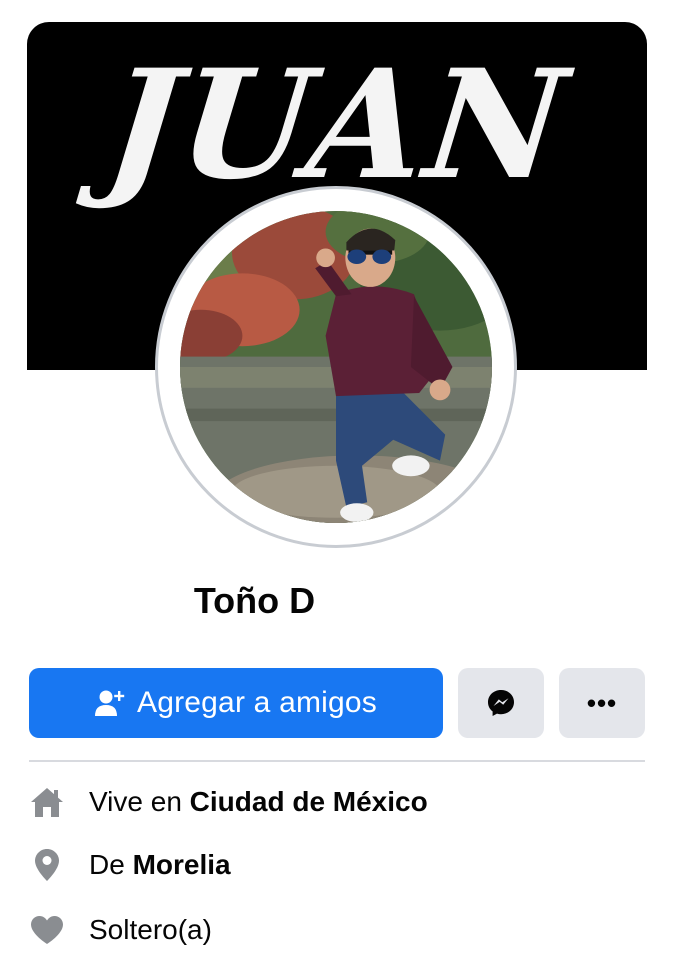  What do you see at coordinates (107, 864) in the screenshot?
I see `from-prefix: De` at bounding box center [107, 864].